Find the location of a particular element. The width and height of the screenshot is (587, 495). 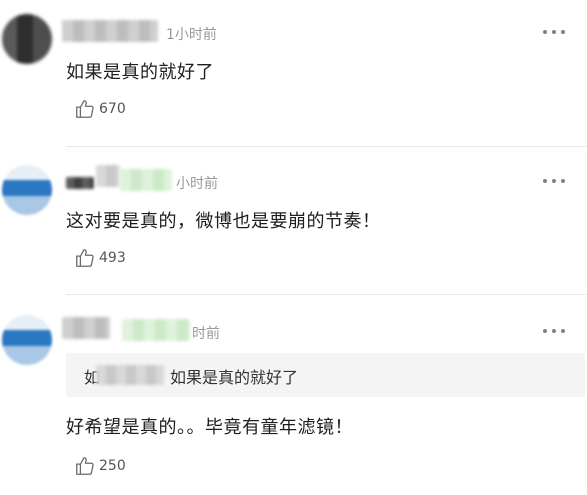

comment-text: 这对要是真的，微博也是要崩的节奏！ is located at coordinates (223, 221).